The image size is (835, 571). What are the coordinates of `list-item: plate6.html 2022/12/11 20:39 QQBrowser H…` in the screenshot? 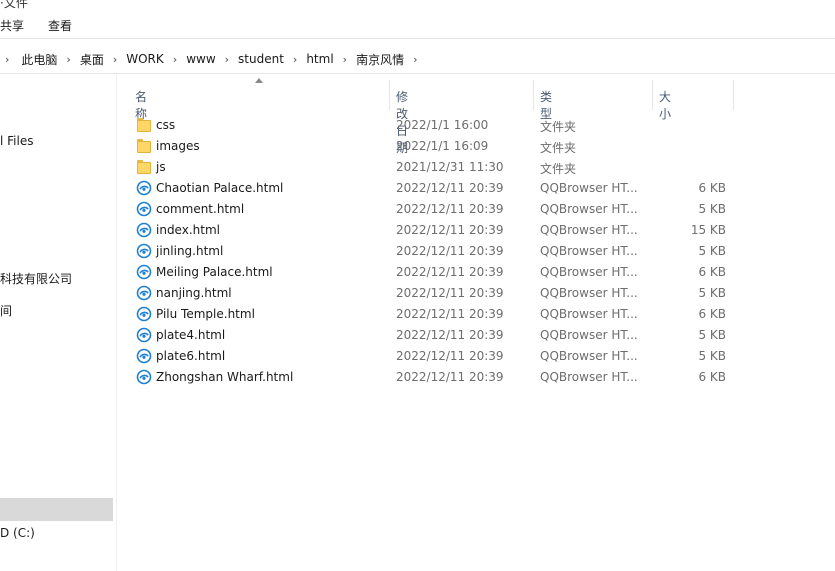 It's located at (433, 356).